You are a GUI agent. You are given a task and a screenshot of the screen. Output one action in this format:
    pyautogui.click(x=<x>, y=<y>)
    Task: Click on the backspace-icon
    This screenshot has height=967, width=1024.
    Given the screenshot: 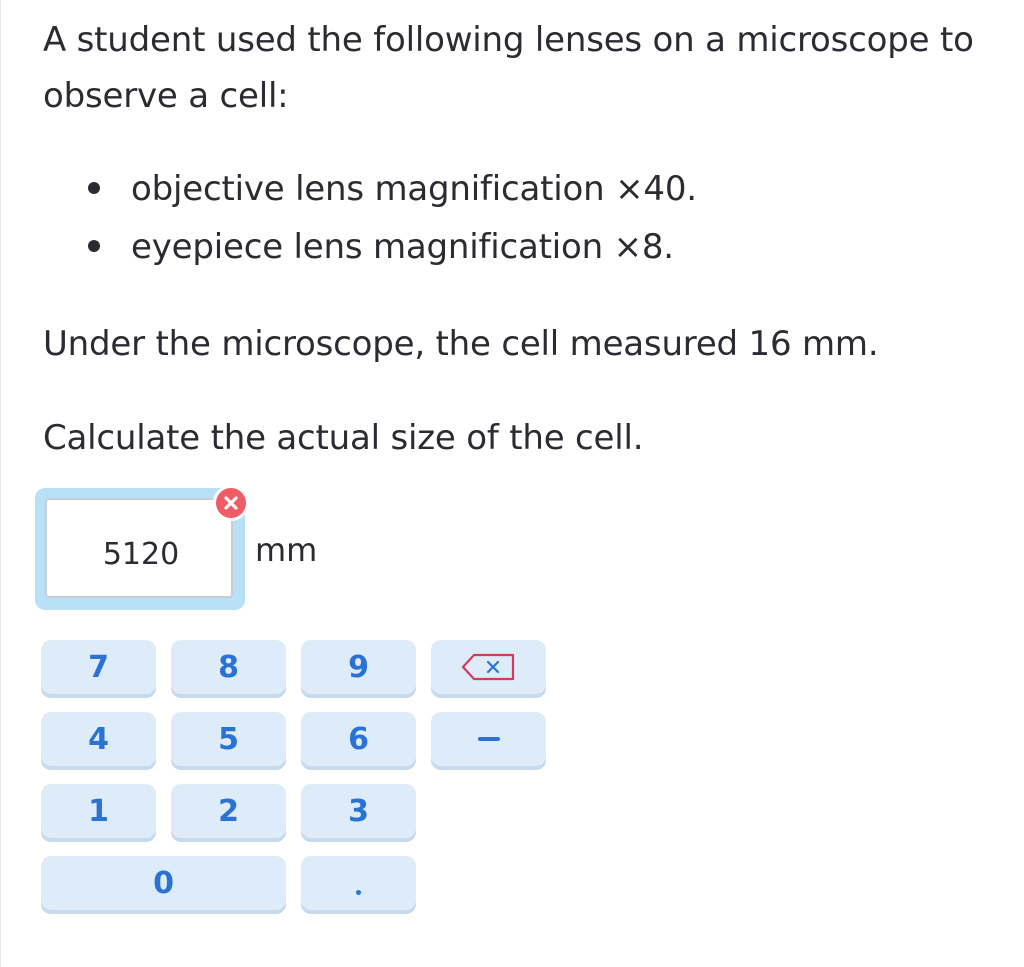 What is the action you would take?
    pyautogui.click(x=487, y=667)
    